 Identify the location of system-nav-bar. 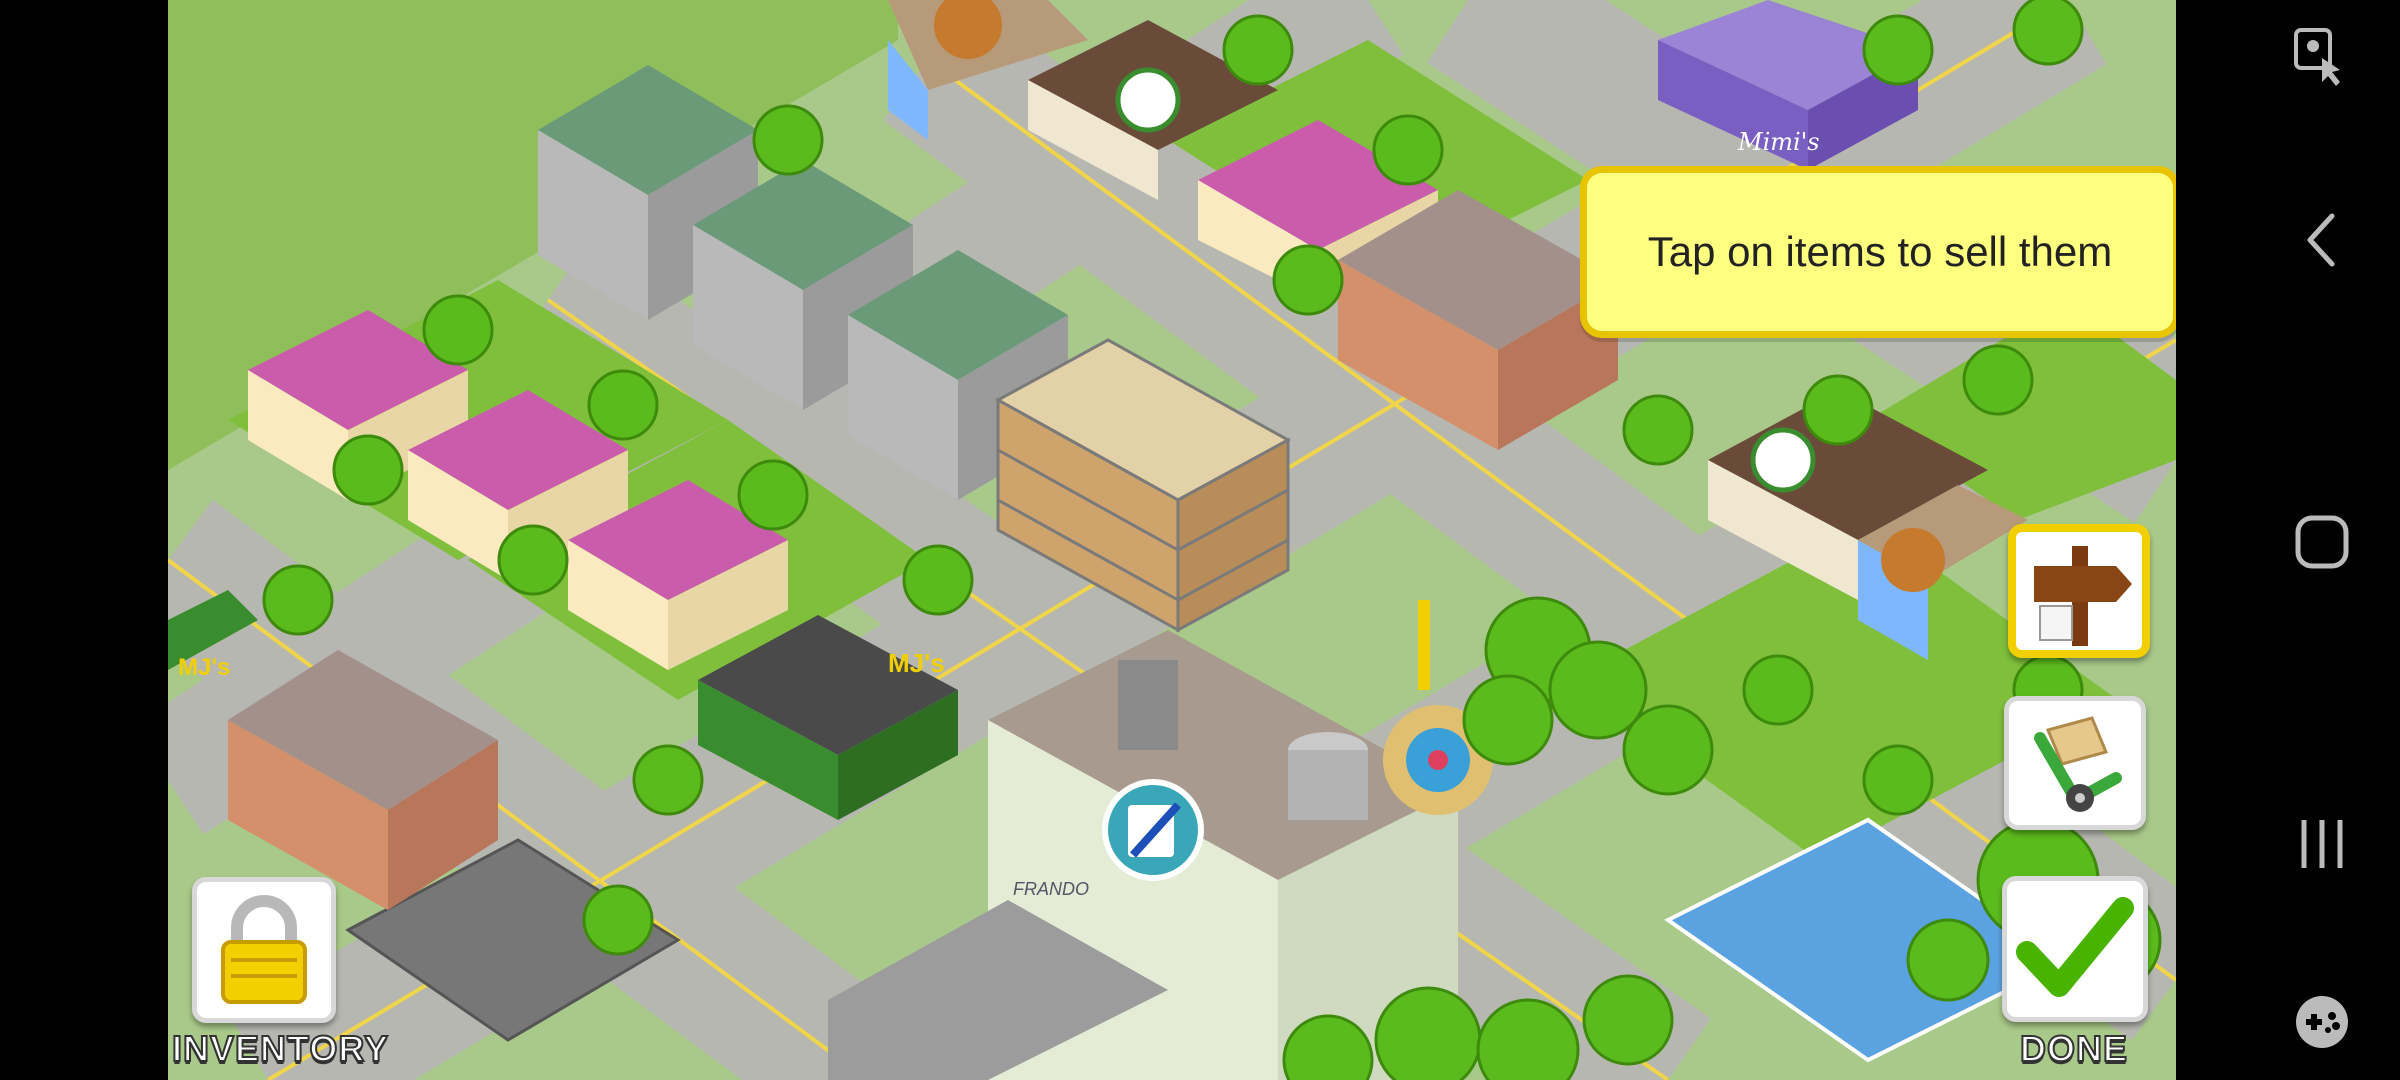
(2288, 540).